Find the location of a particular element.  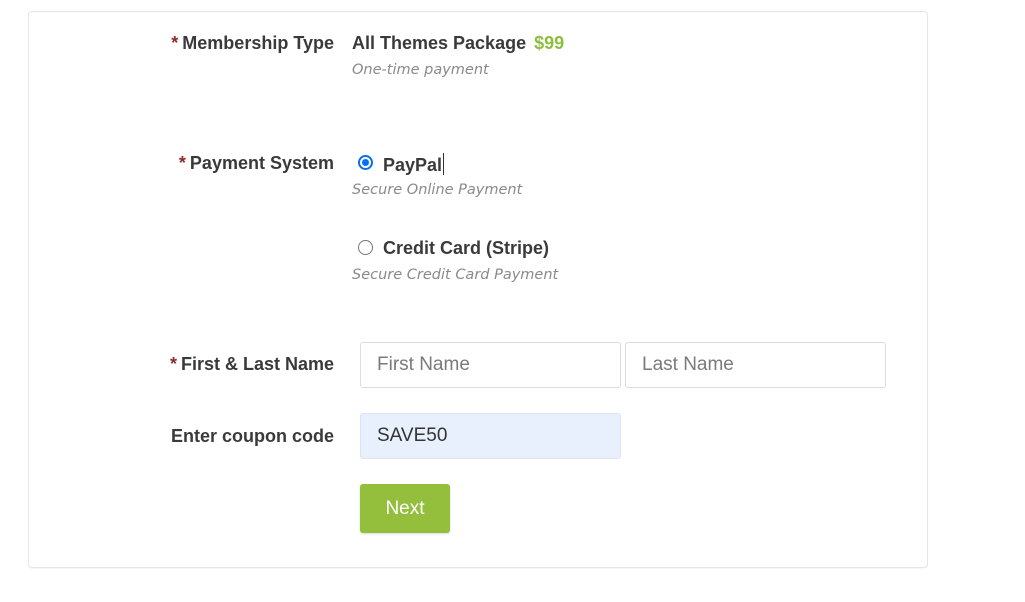

stripe-option-label: Credit Card (Stripe) is located at coordinates (466, 248).